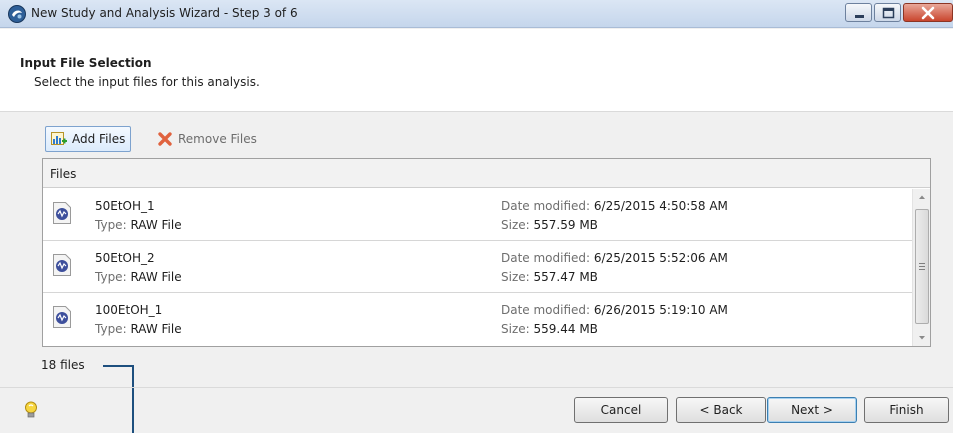  I want to click on file-size: Size: 559.44 MB, so click(549, 329).